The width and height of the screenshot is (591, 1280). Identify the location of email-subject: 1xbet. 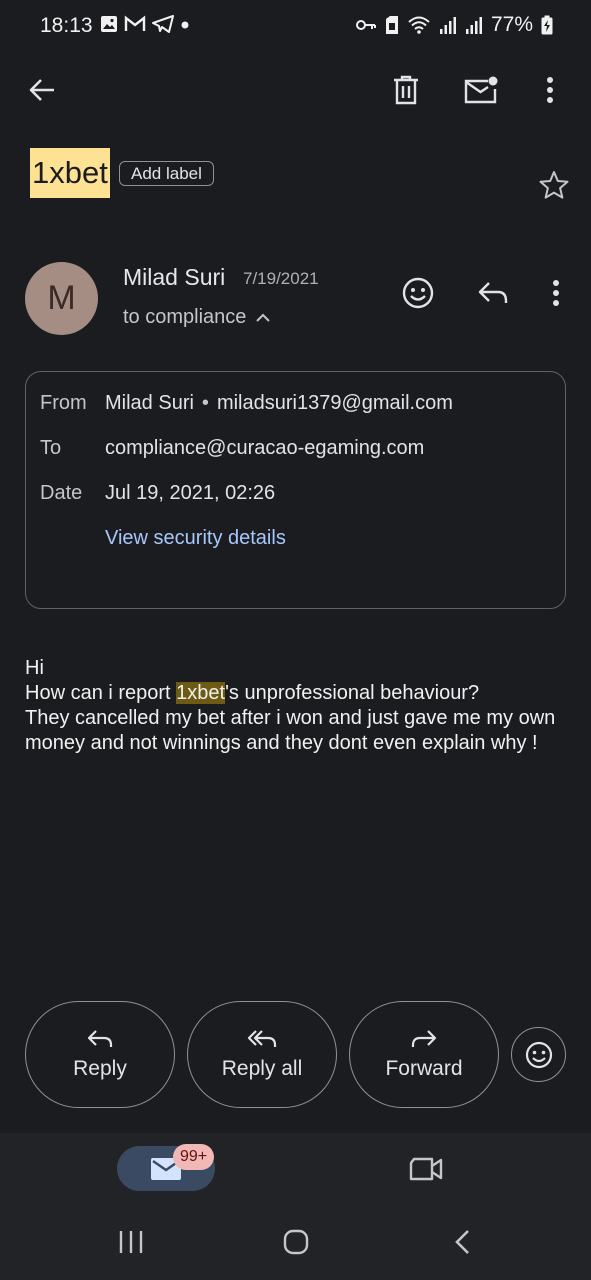
(70, 173).